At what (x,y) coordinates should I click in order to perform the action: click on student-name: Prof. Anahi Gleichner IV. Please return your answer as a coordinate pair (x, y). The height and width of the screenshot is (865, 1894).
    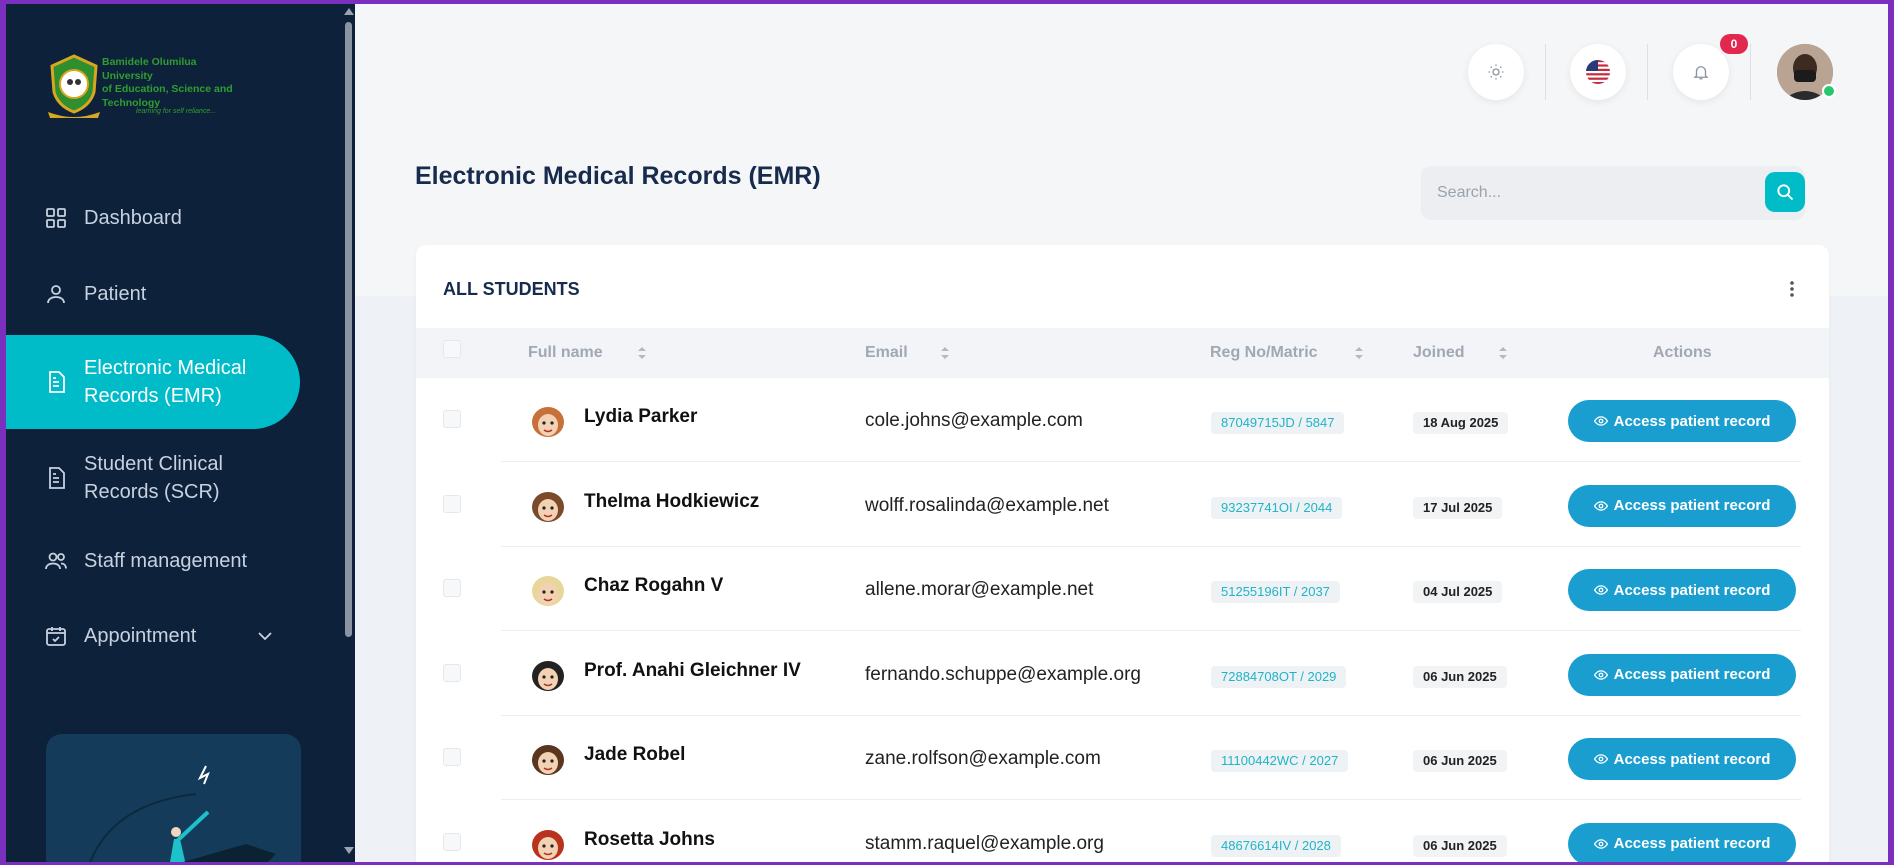
    Looking at the image, I should click on (692, 671).